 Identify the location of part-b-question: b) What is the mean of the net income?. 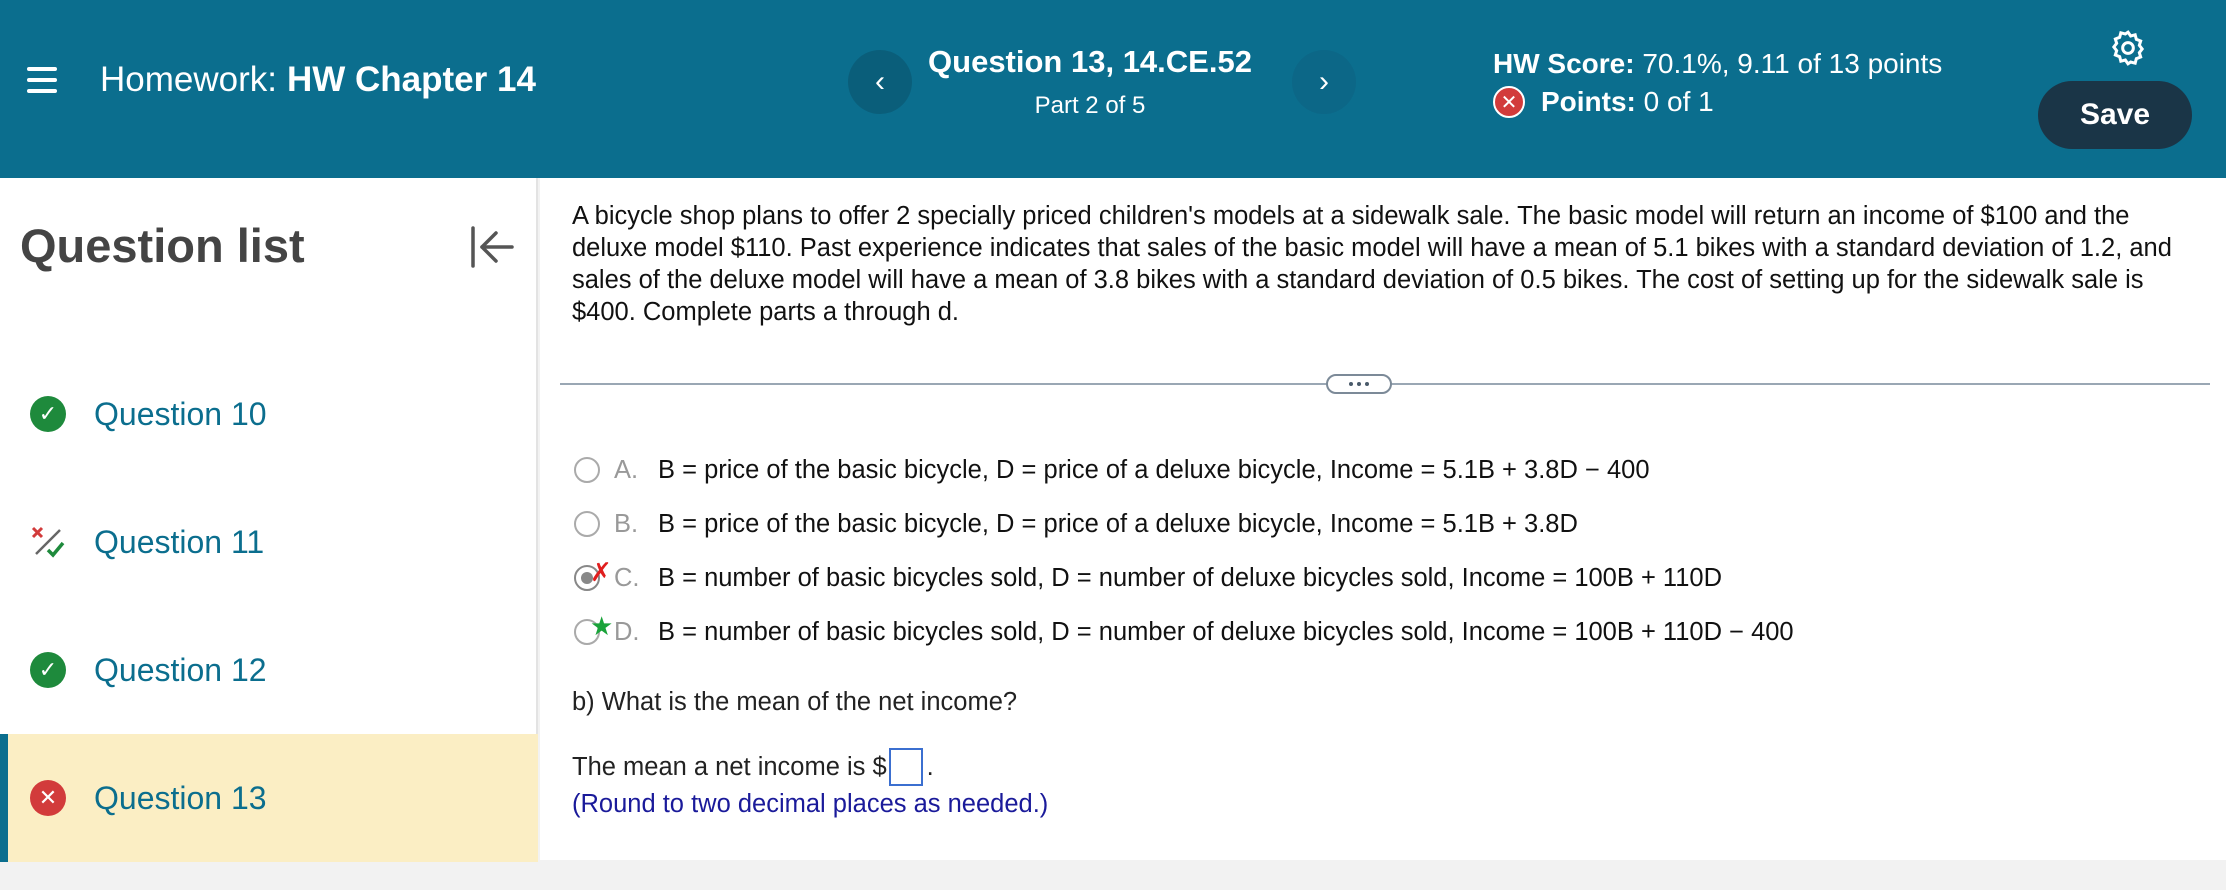
(795, 702).